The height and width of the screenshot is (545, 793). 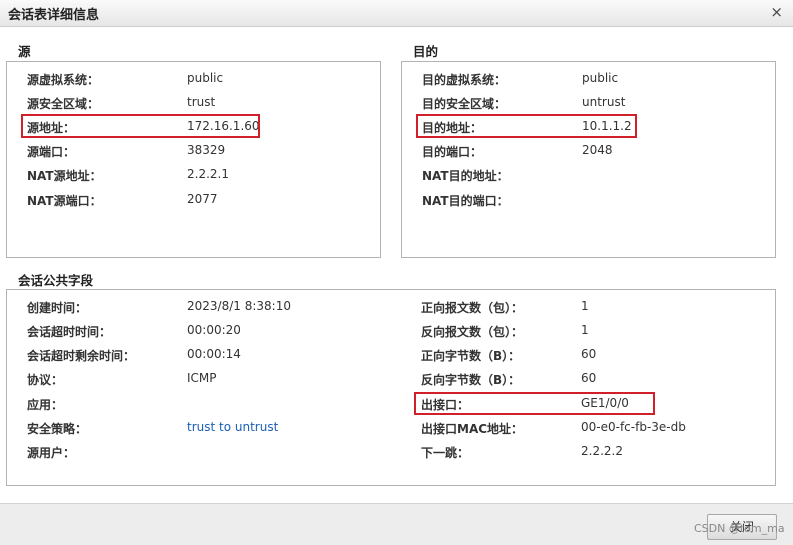 I want to click on source-zone-label: 源安全区域：, so click(x=63, y=104).